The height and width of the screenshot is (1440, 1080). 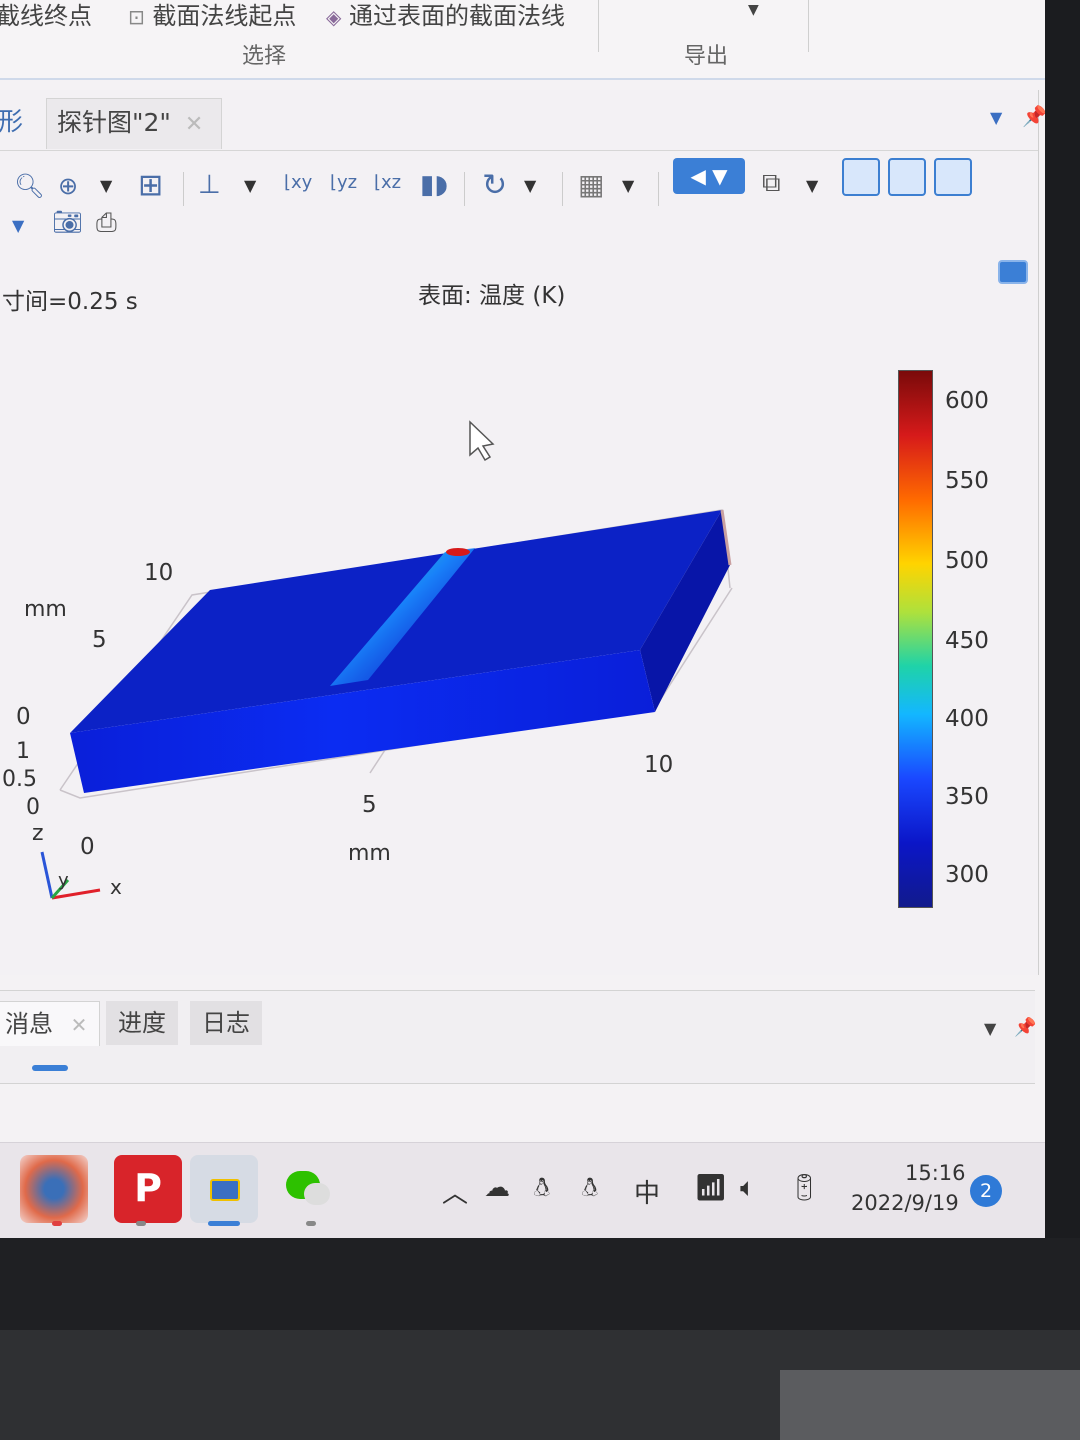 What do you see at coordinates (50, 1068) in the screenshot?
I see `scroll-indicator` at bounding box center [50, 1068].